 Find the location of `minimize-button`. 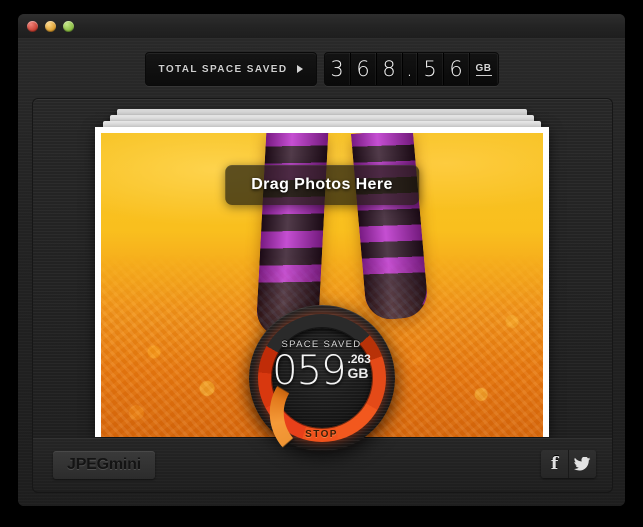

minimize-button is located at coordinates (50, 26).